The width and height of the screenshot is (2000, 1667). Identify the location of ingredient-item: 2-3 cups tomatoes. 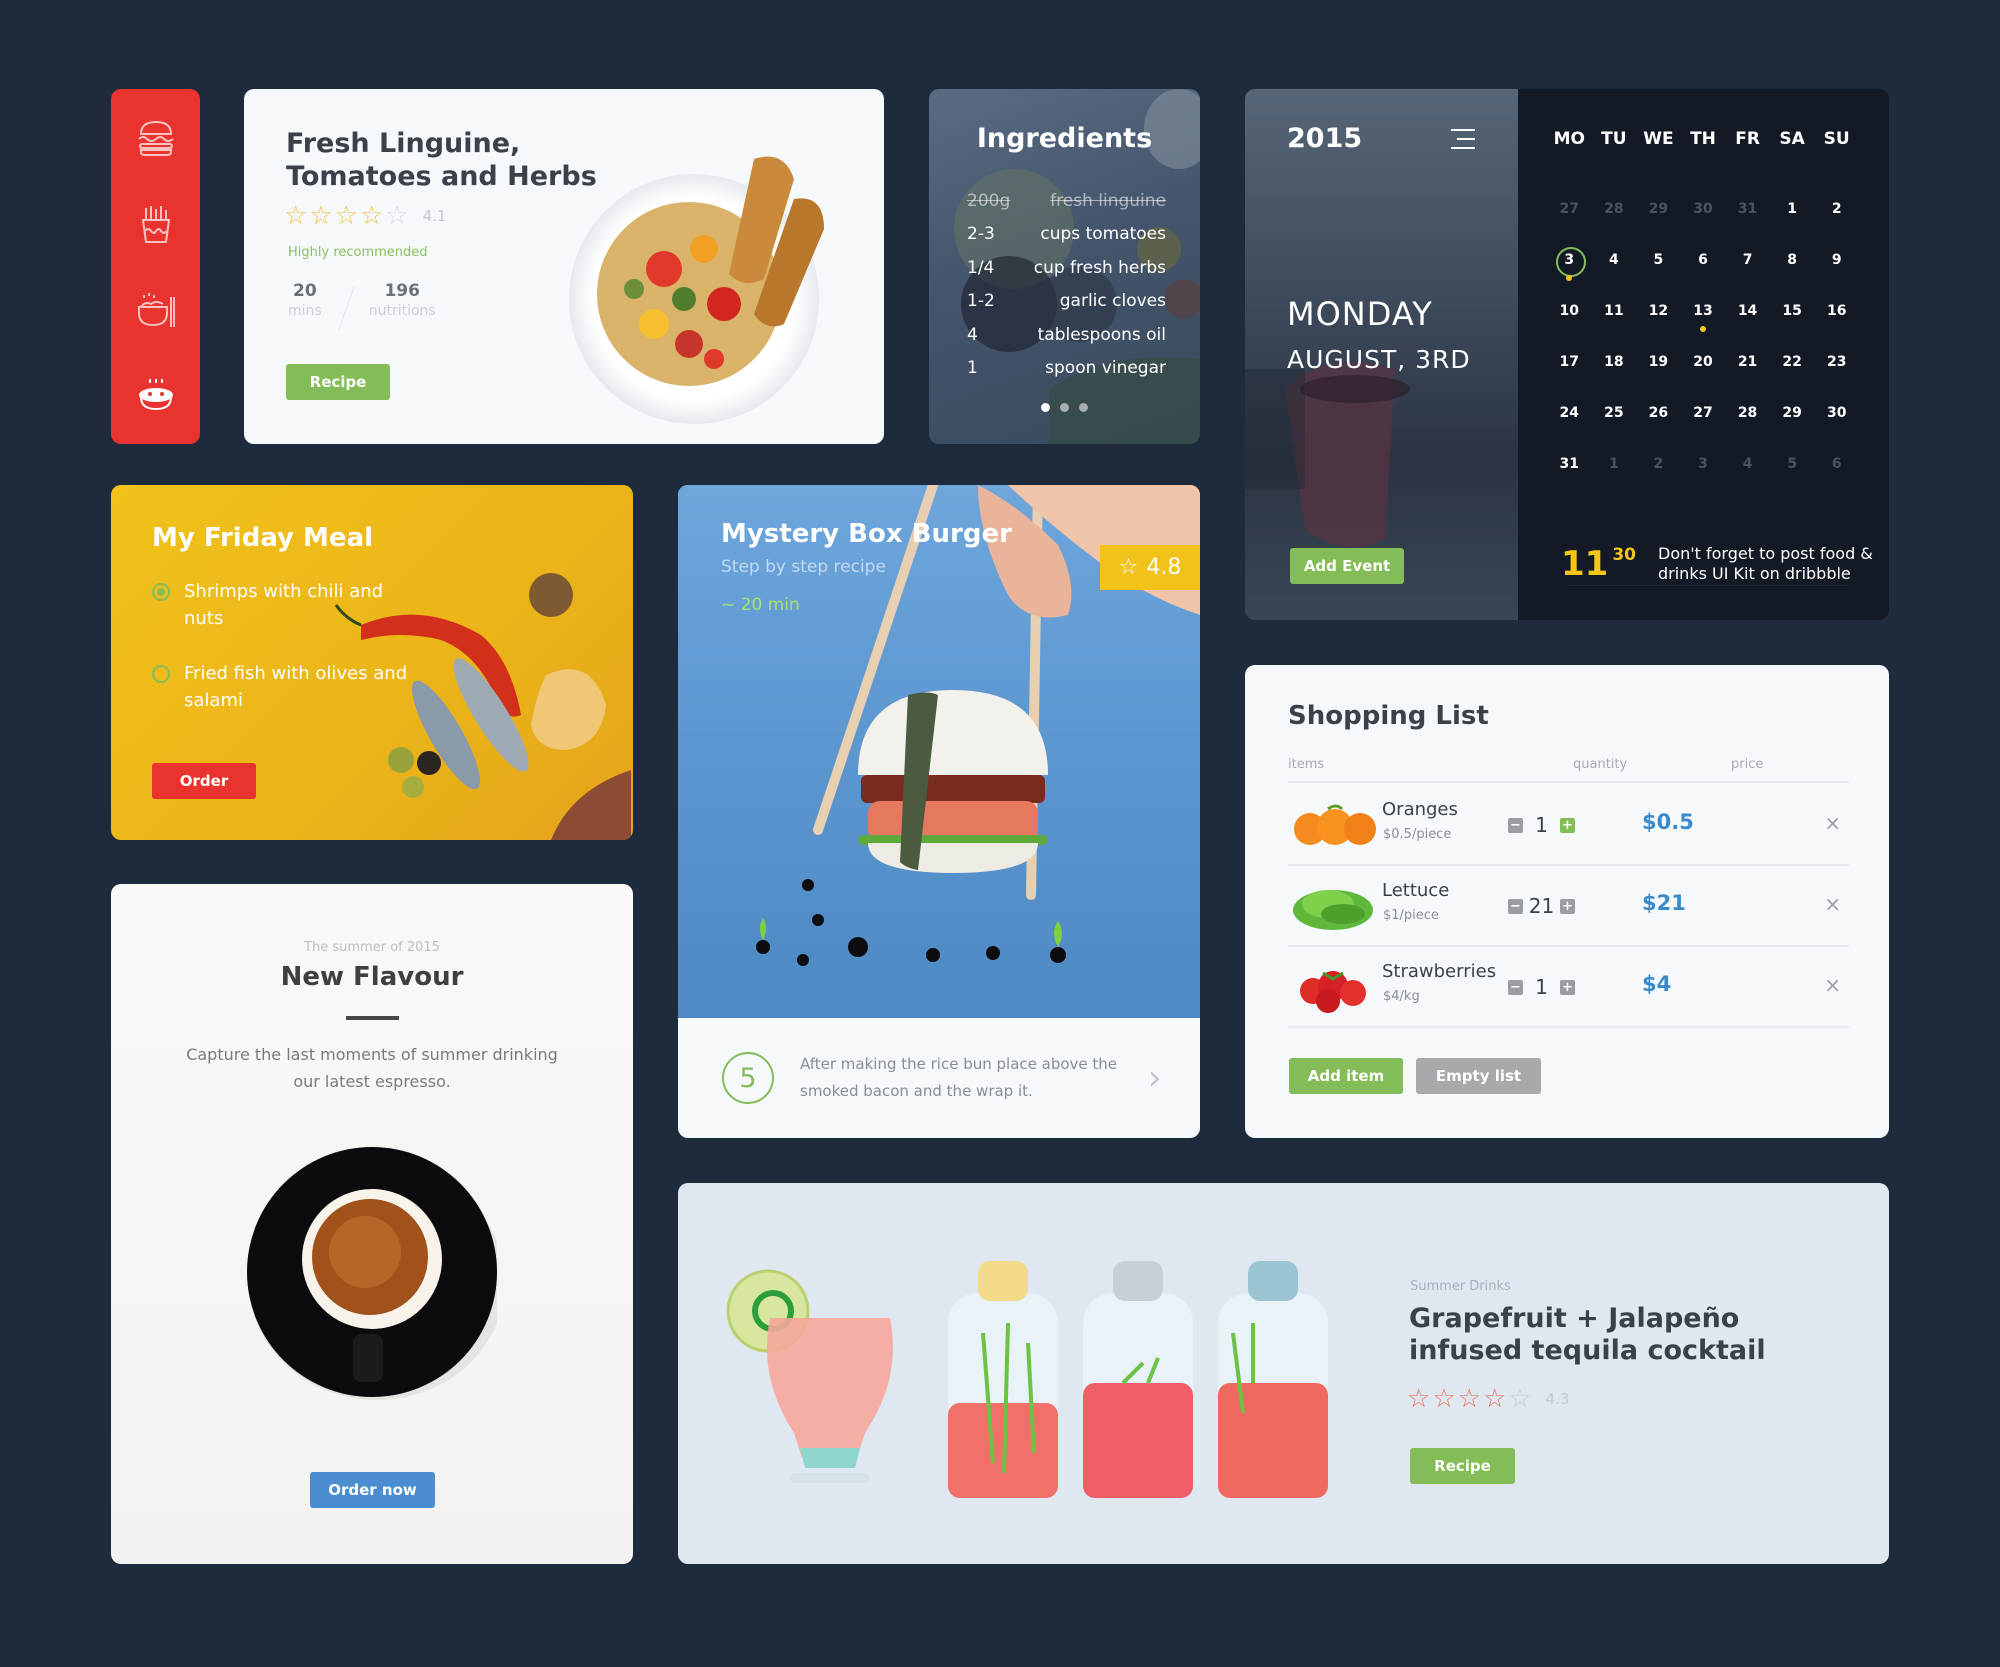
(1066, 235).